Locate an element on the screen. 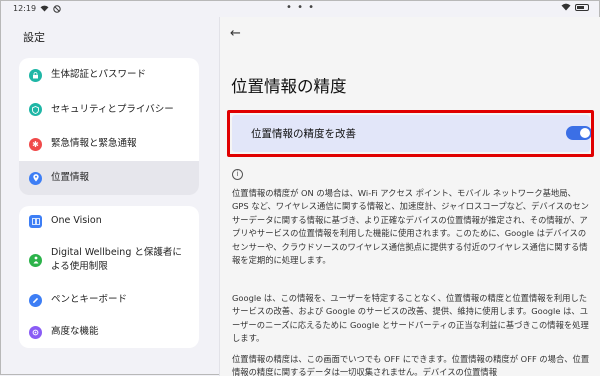  back-arrow-icon: ← is located at coordinates (235, 33).